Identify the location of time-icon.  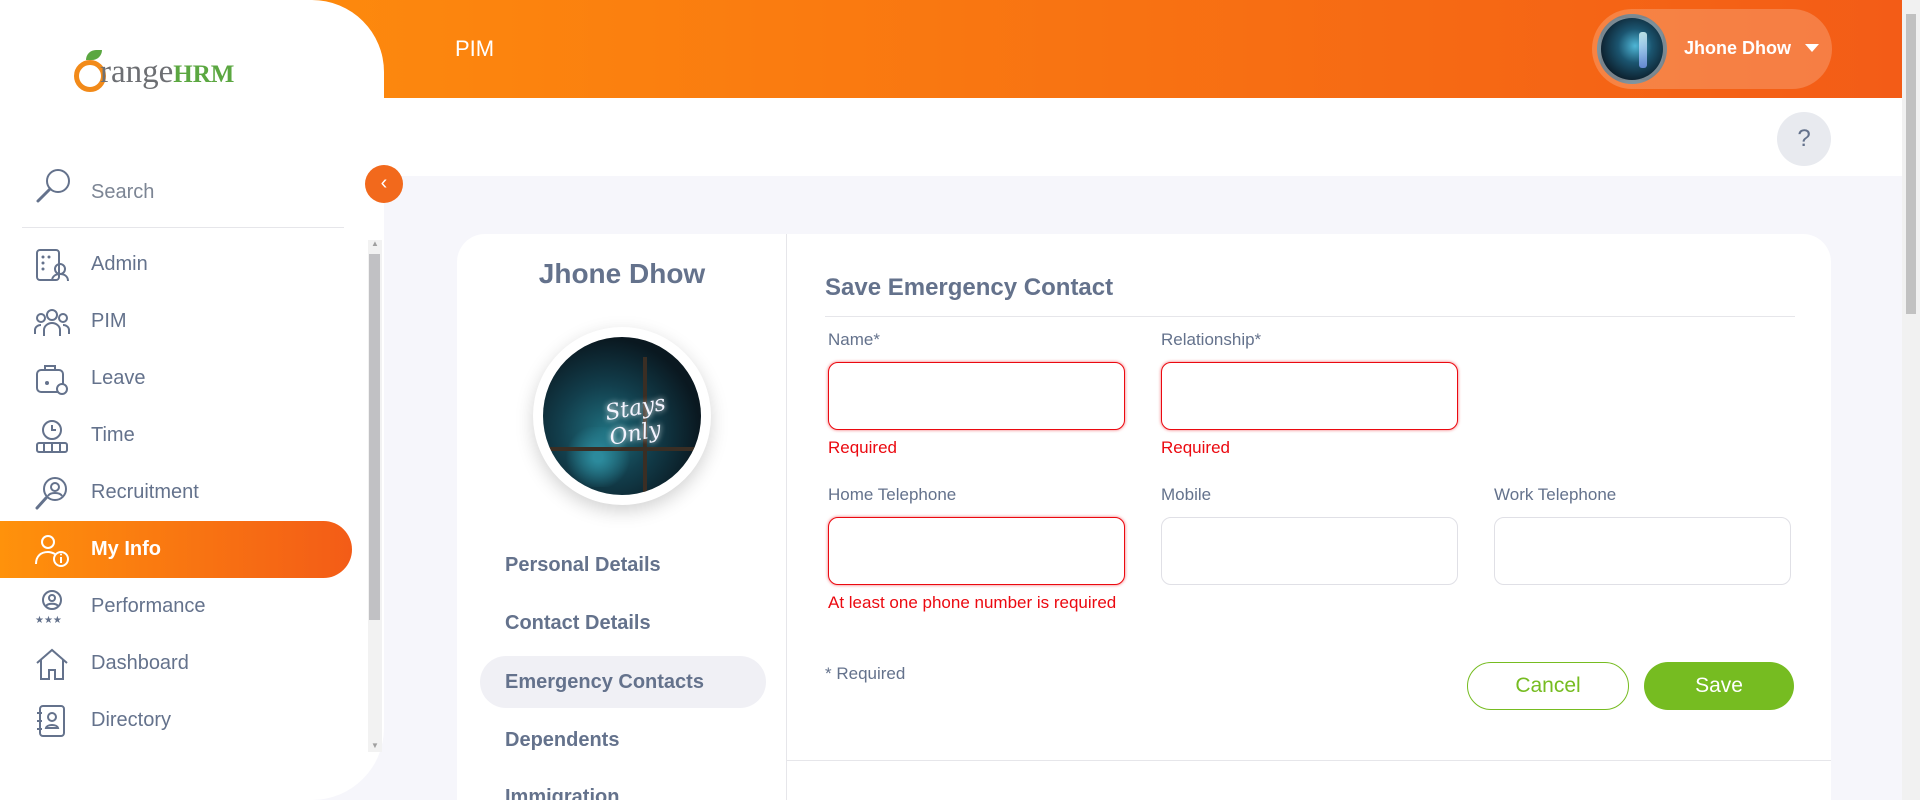
(52, 436).